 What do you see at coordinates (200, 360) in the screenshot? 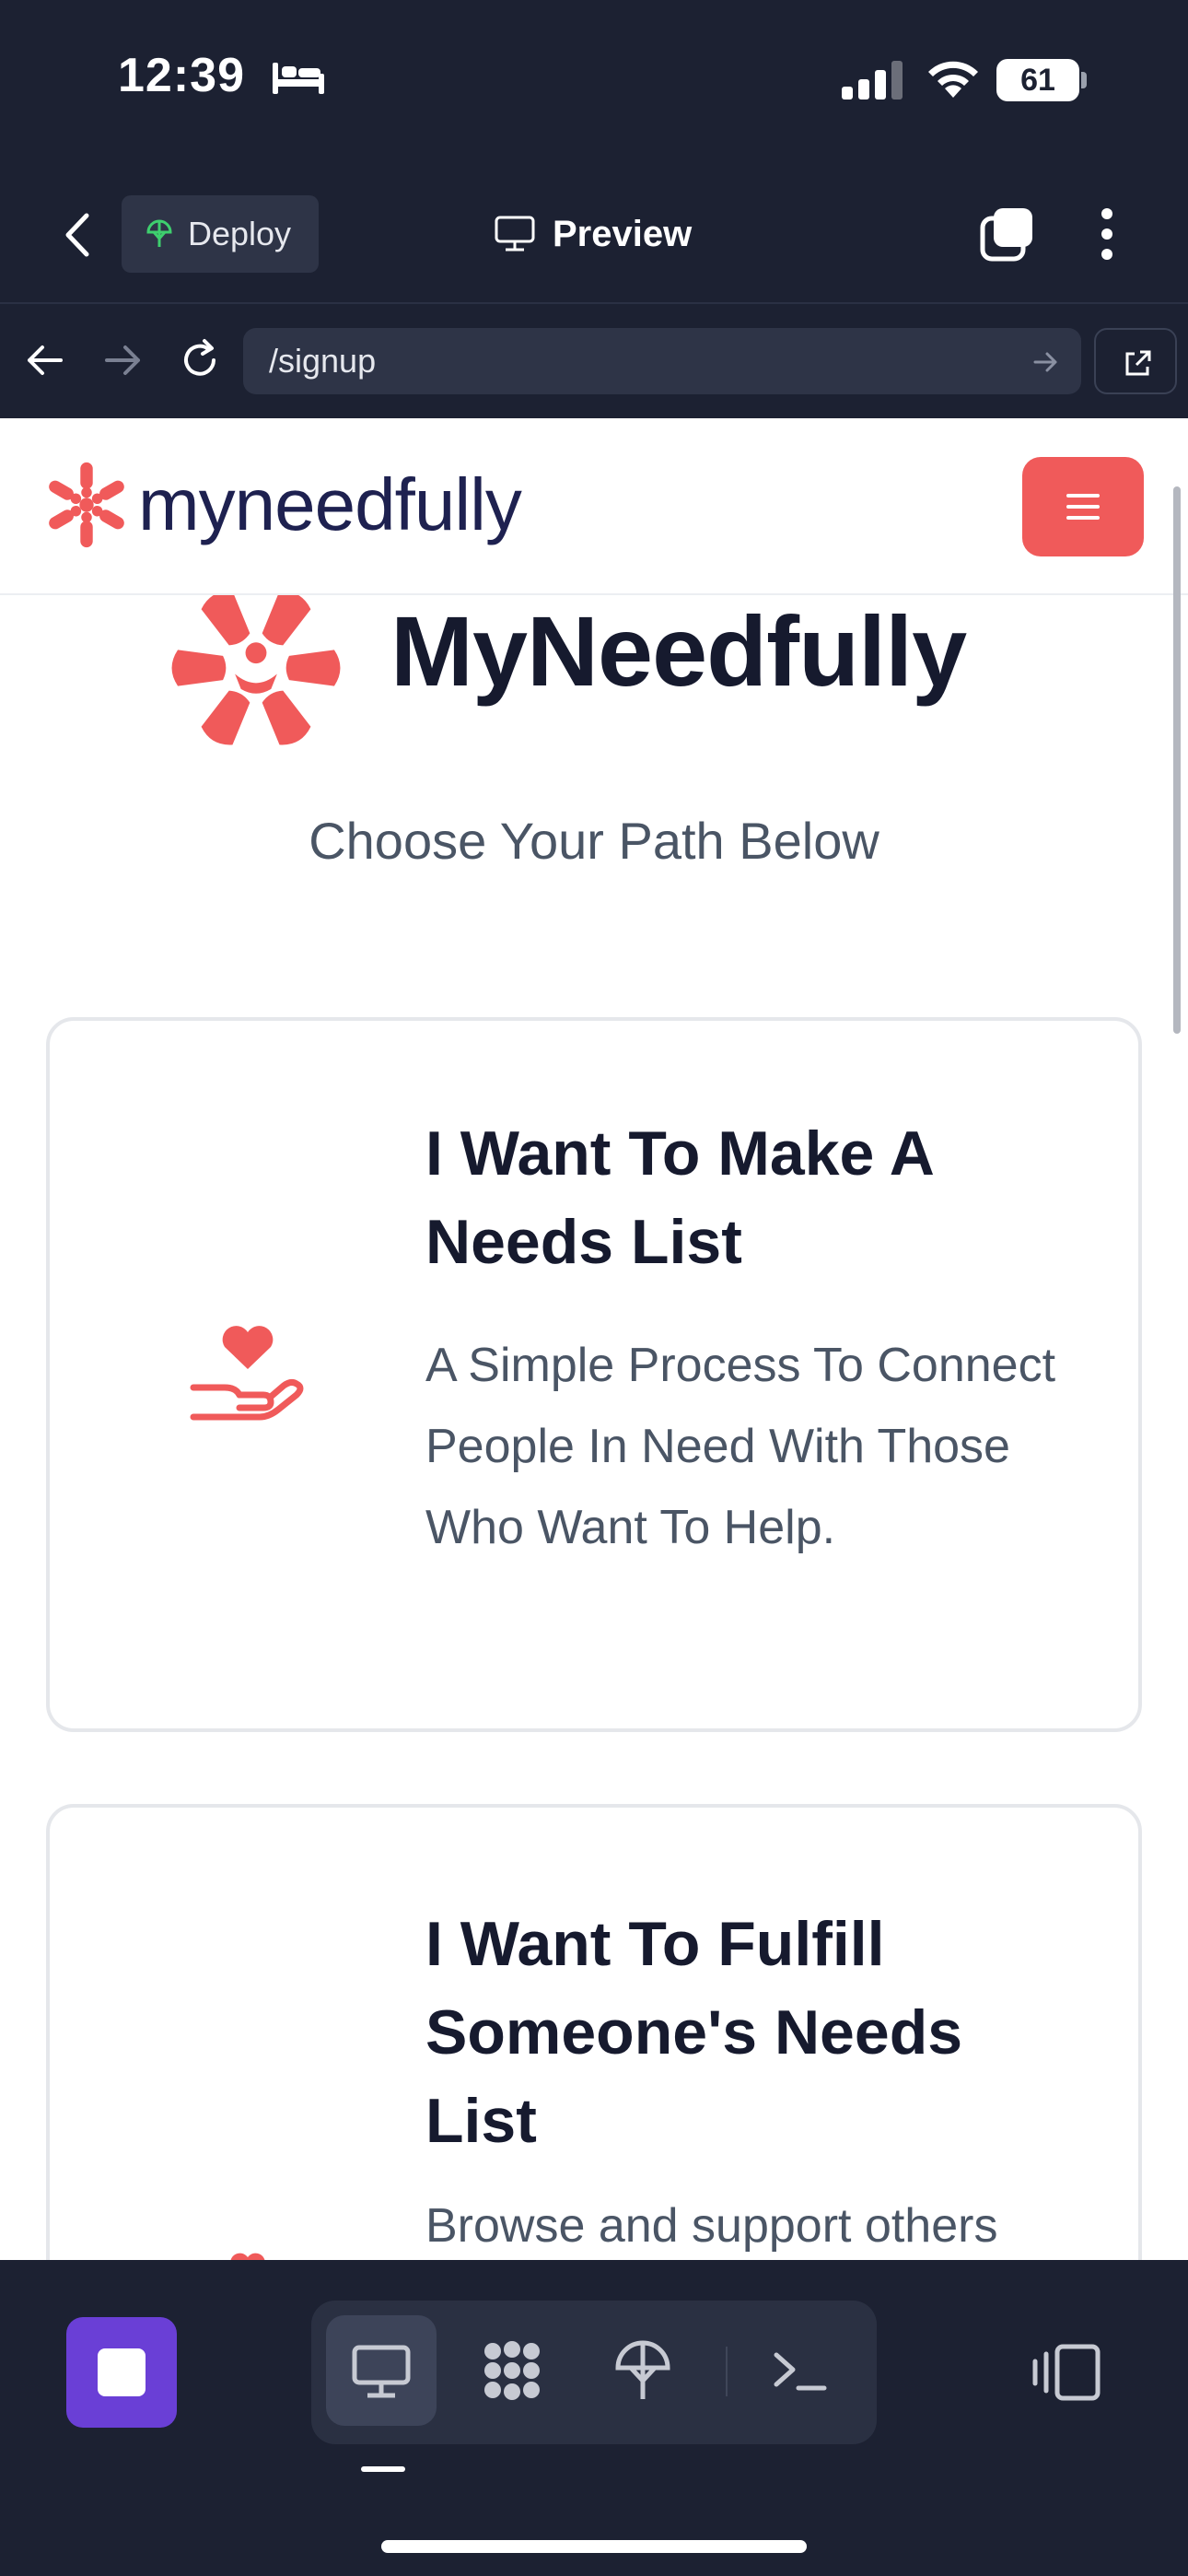
I see `reload-icon` at bounding box center [200, 360].